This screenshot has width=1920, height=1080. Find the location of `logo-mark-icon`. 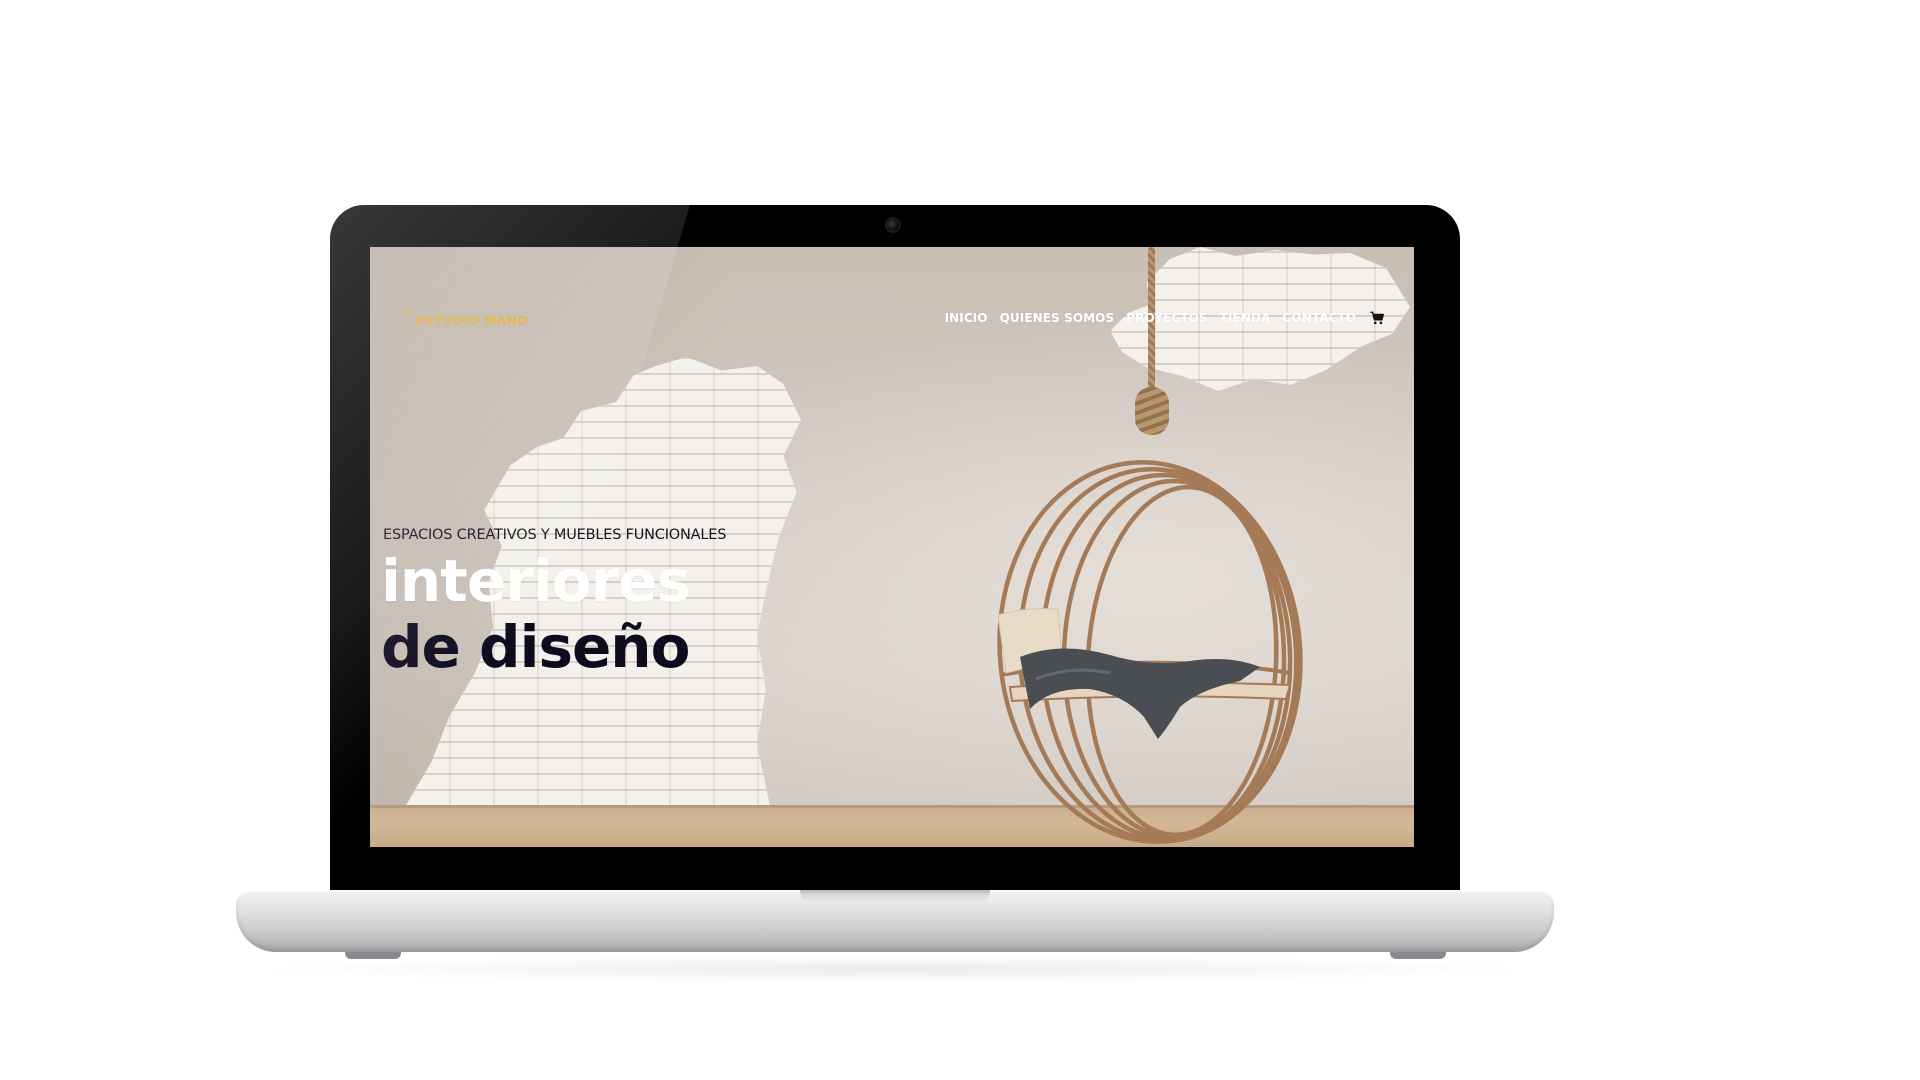

logo-mark-icon is located at coordinates (409, 318).